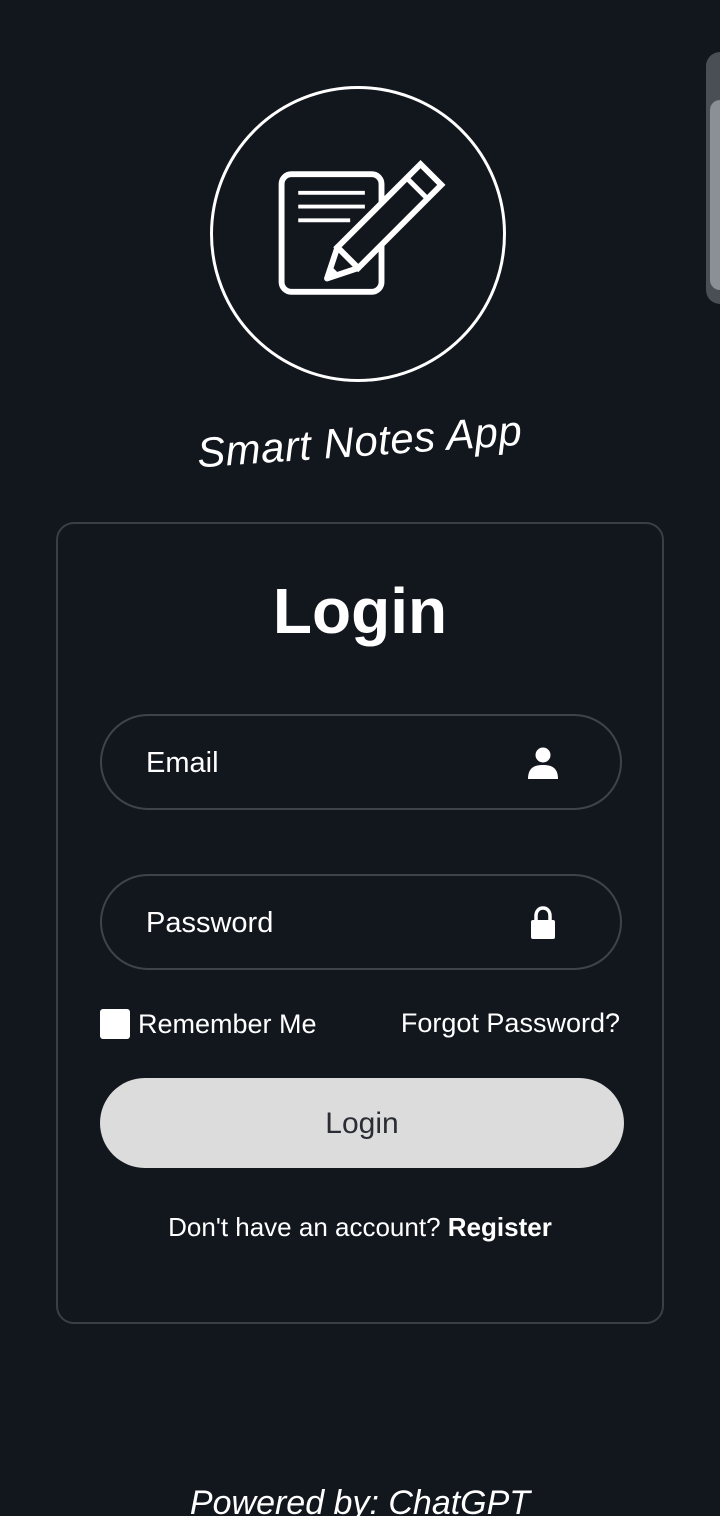 The width and height of the screenshot is (720, 1516). I want to click on email-input, so click(336, 763).